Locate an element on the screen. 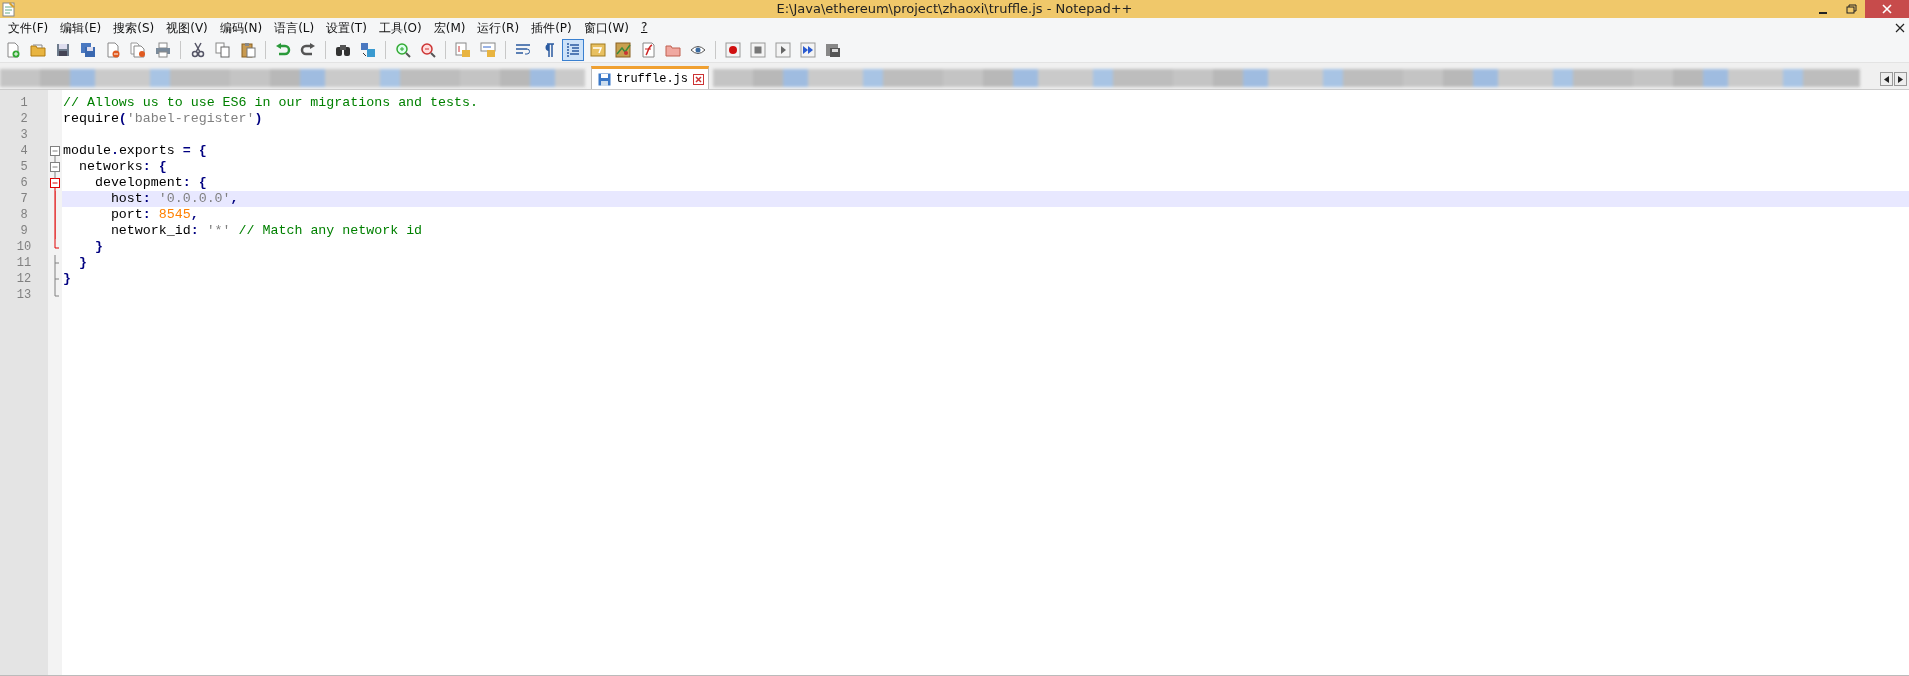 The image size is (1909, 676). line-number: 10 is located at coordinates (24, 247).